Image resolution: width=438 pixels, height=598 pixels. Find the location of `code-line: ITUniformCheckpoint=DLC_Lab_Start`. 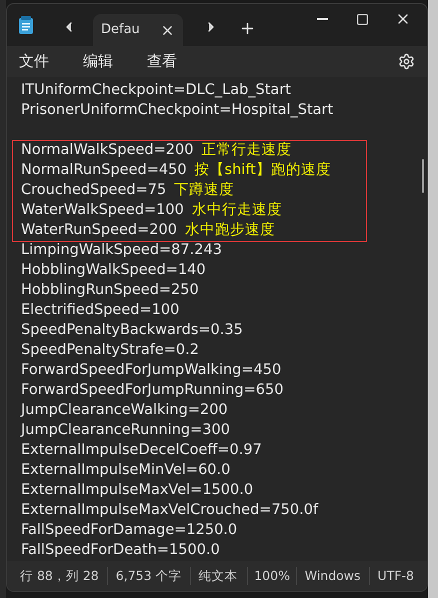

code-line: ITUniformCheckpoint=DLC_Lab_Start is located at coordinates (156, 90).